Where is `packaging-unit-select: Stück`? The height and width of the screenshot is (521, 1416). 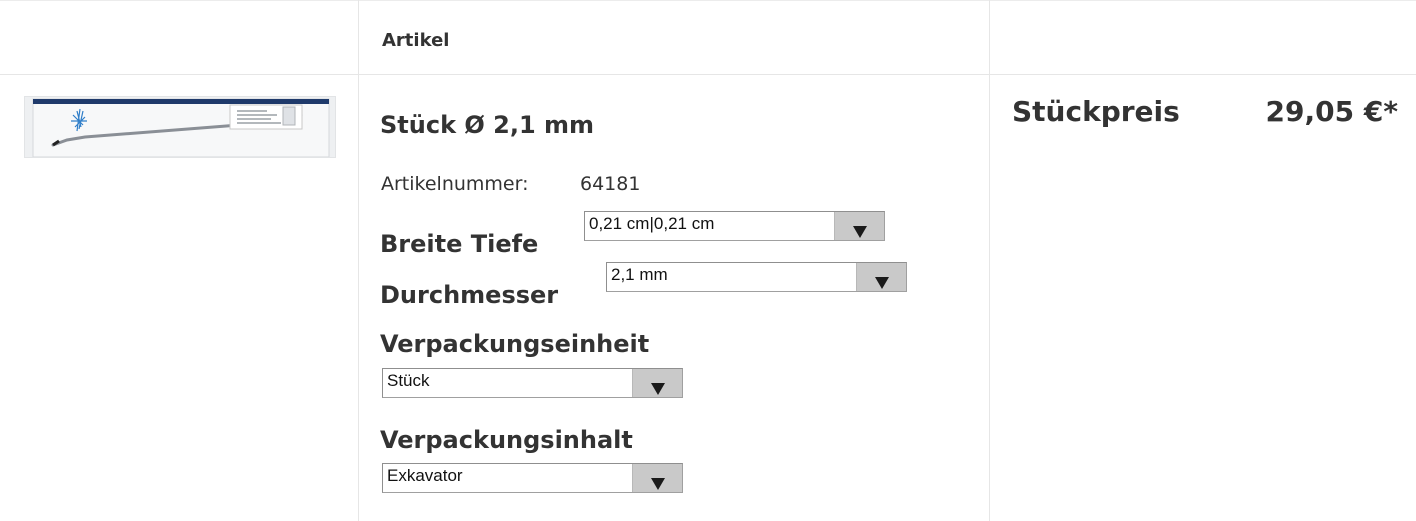
packaging-unit-select: Stück is located at coordinates (532, 383).